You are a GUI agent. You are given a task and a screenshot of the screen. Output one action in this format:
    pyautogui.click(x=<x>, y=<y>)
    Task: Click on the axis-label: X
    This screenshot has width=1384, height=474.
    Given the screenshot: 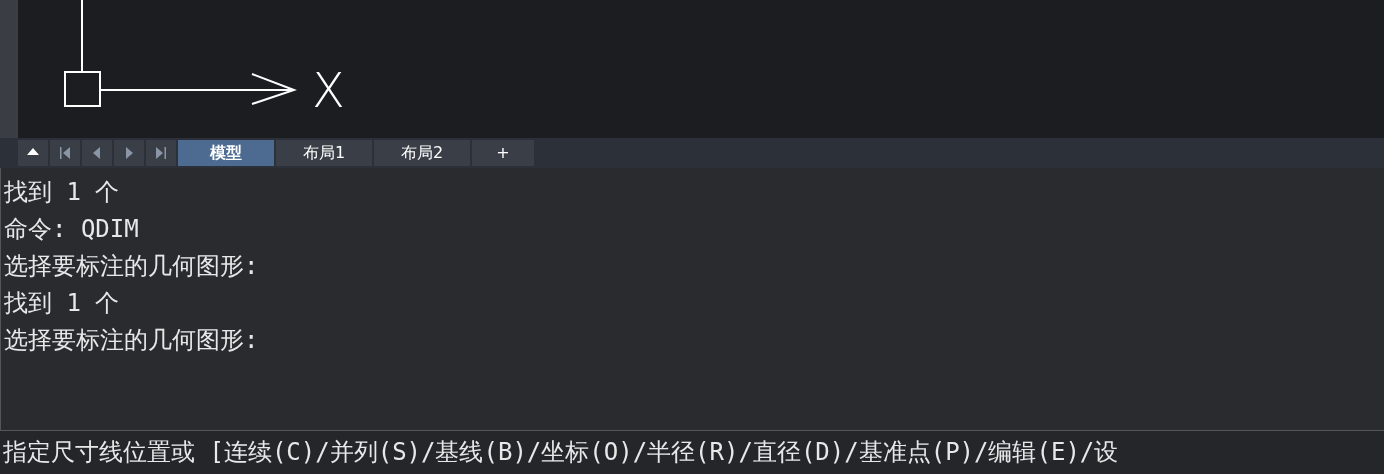 What is the action you would take?
    pyautogui.click(x=328, y=90)
    